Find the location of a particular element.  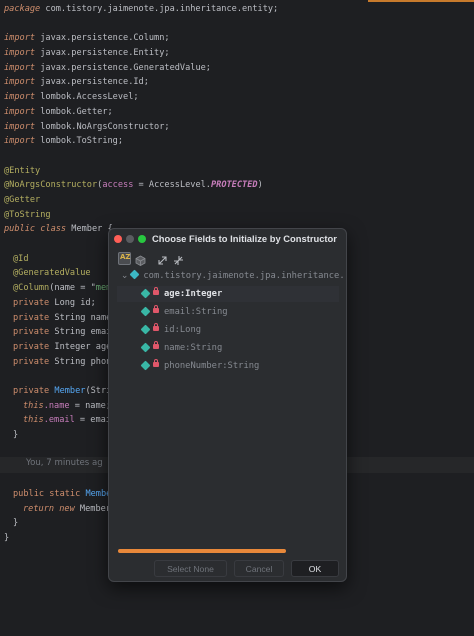

cancel-button: Cancel is located at coordinates (259, 568).